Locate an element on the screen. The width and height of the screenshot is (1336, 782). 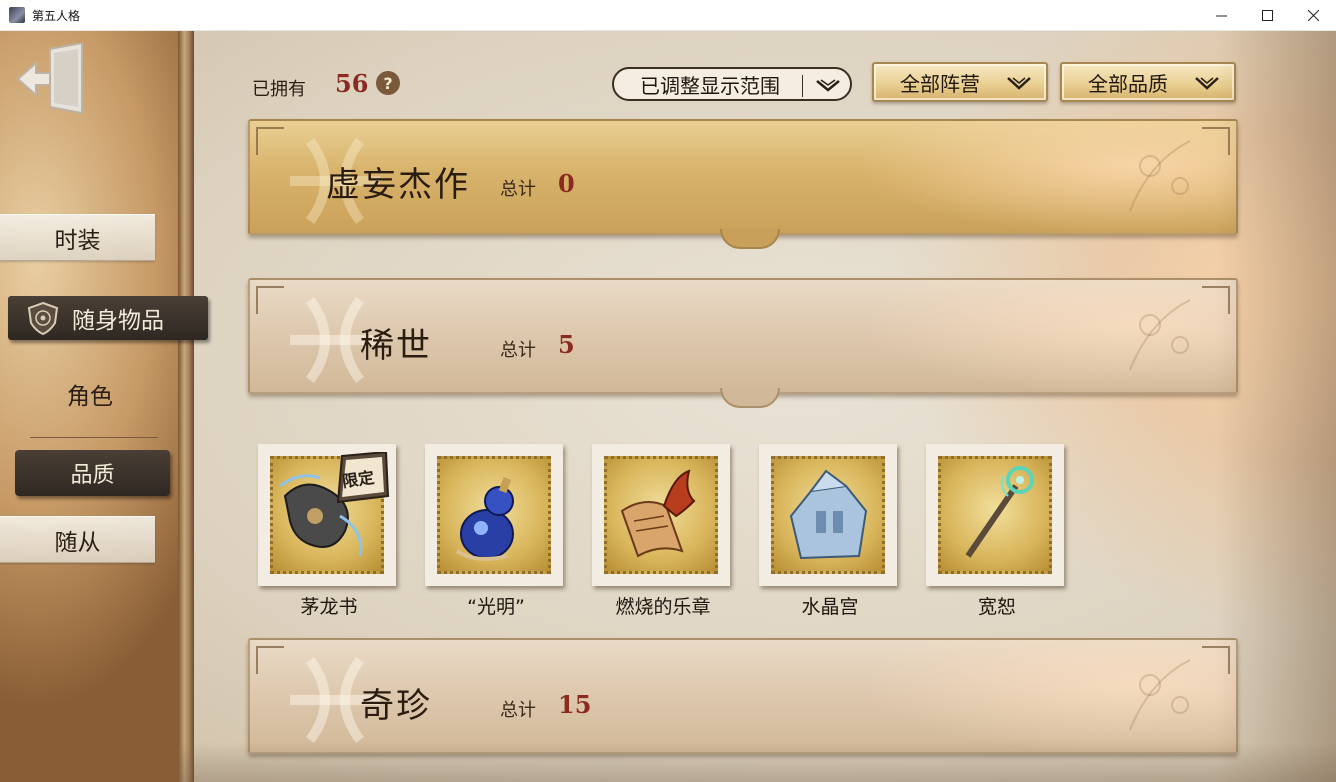
sidebar-tab-follower: 随从 is located at coordinates (77, 539).